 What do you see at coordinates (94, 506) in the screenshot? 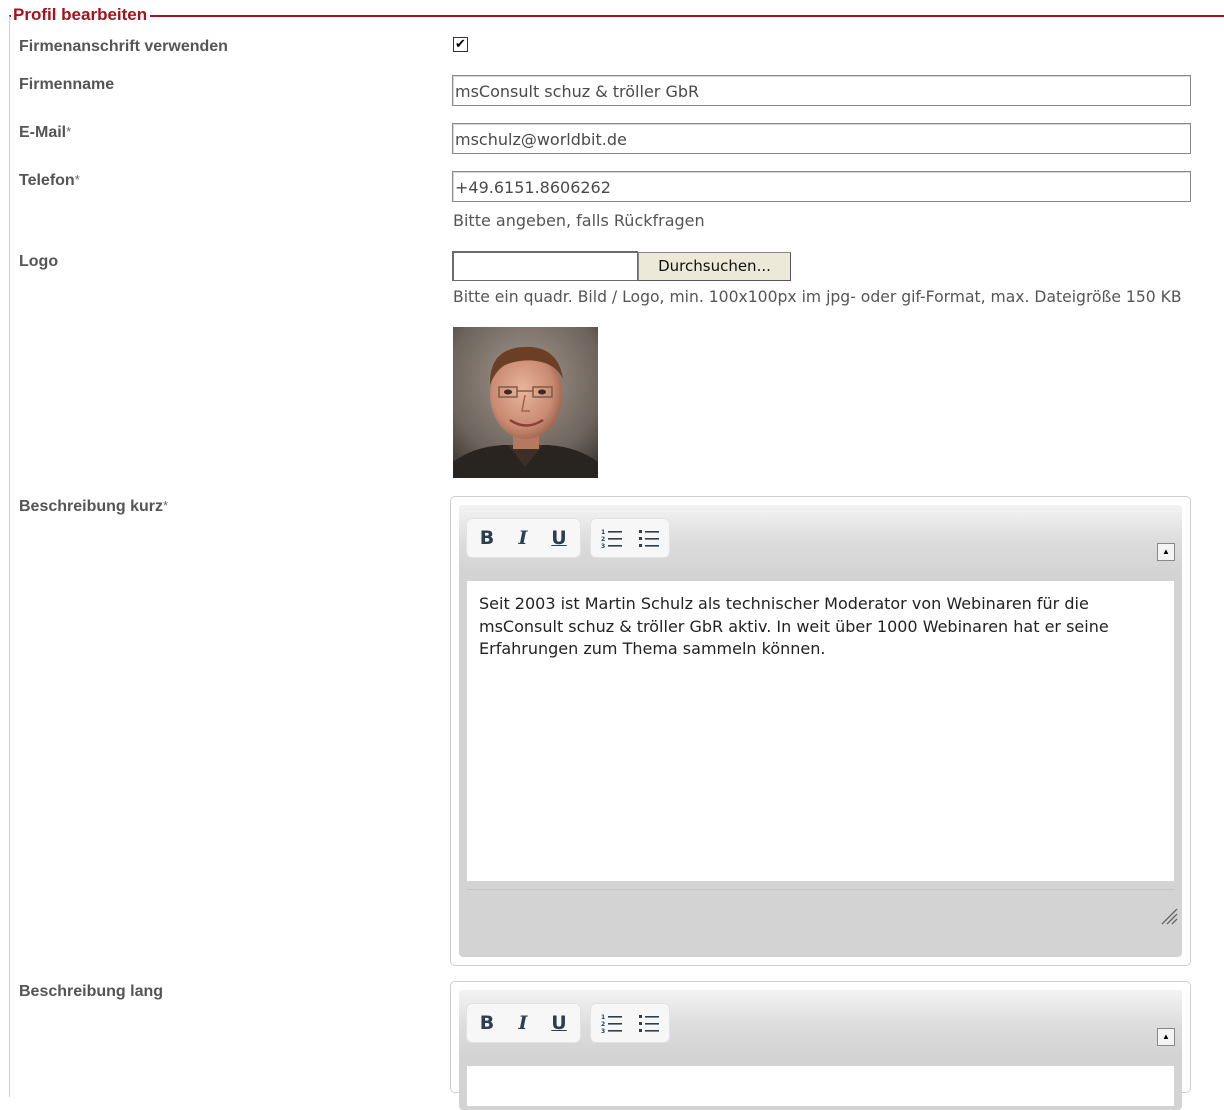
I see `label-beschreibung-kurz: Beschreibung kurz*` at bounding box center [94, 506].